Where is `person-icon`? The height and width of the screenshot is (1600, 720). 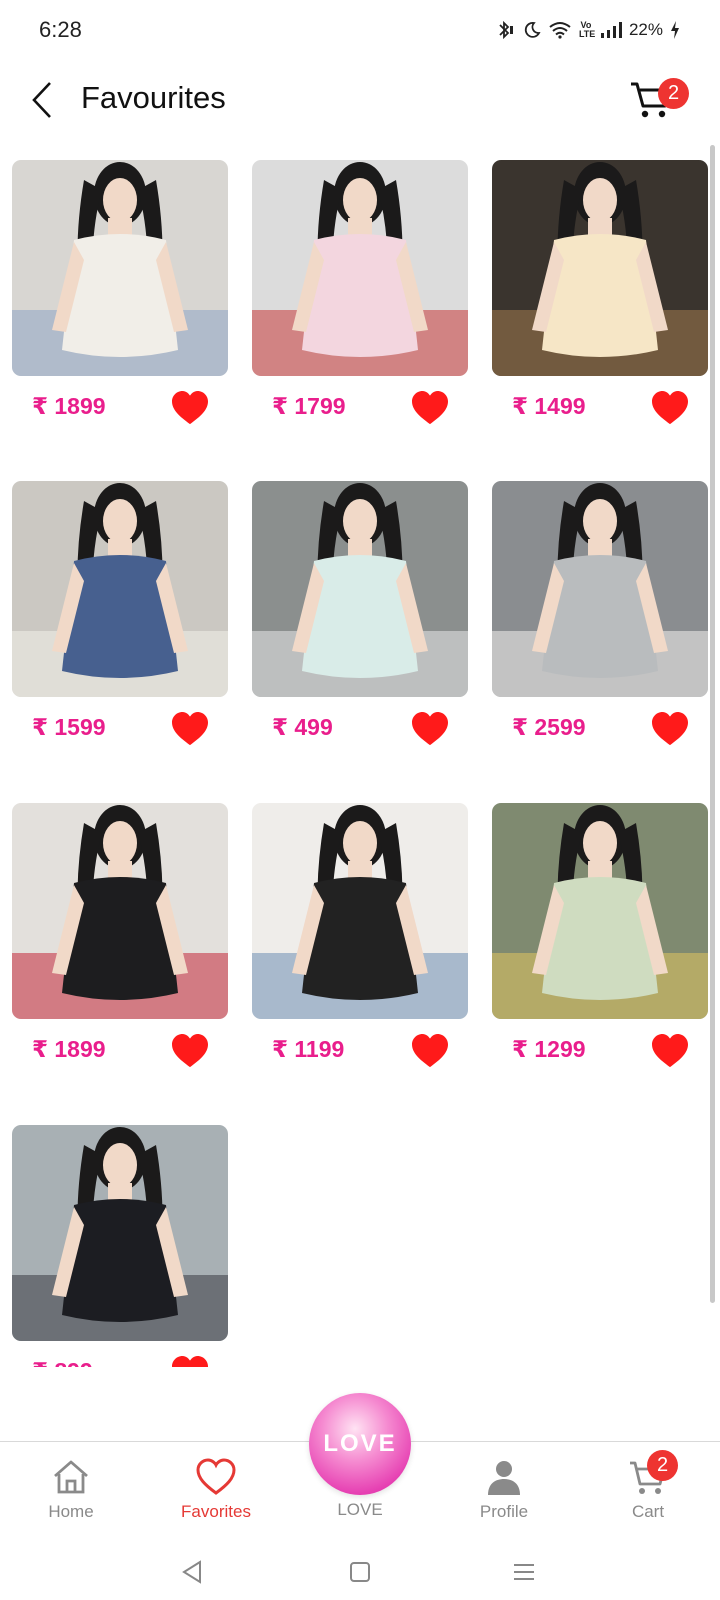 person-icon is located at coordinates (504, 1477).